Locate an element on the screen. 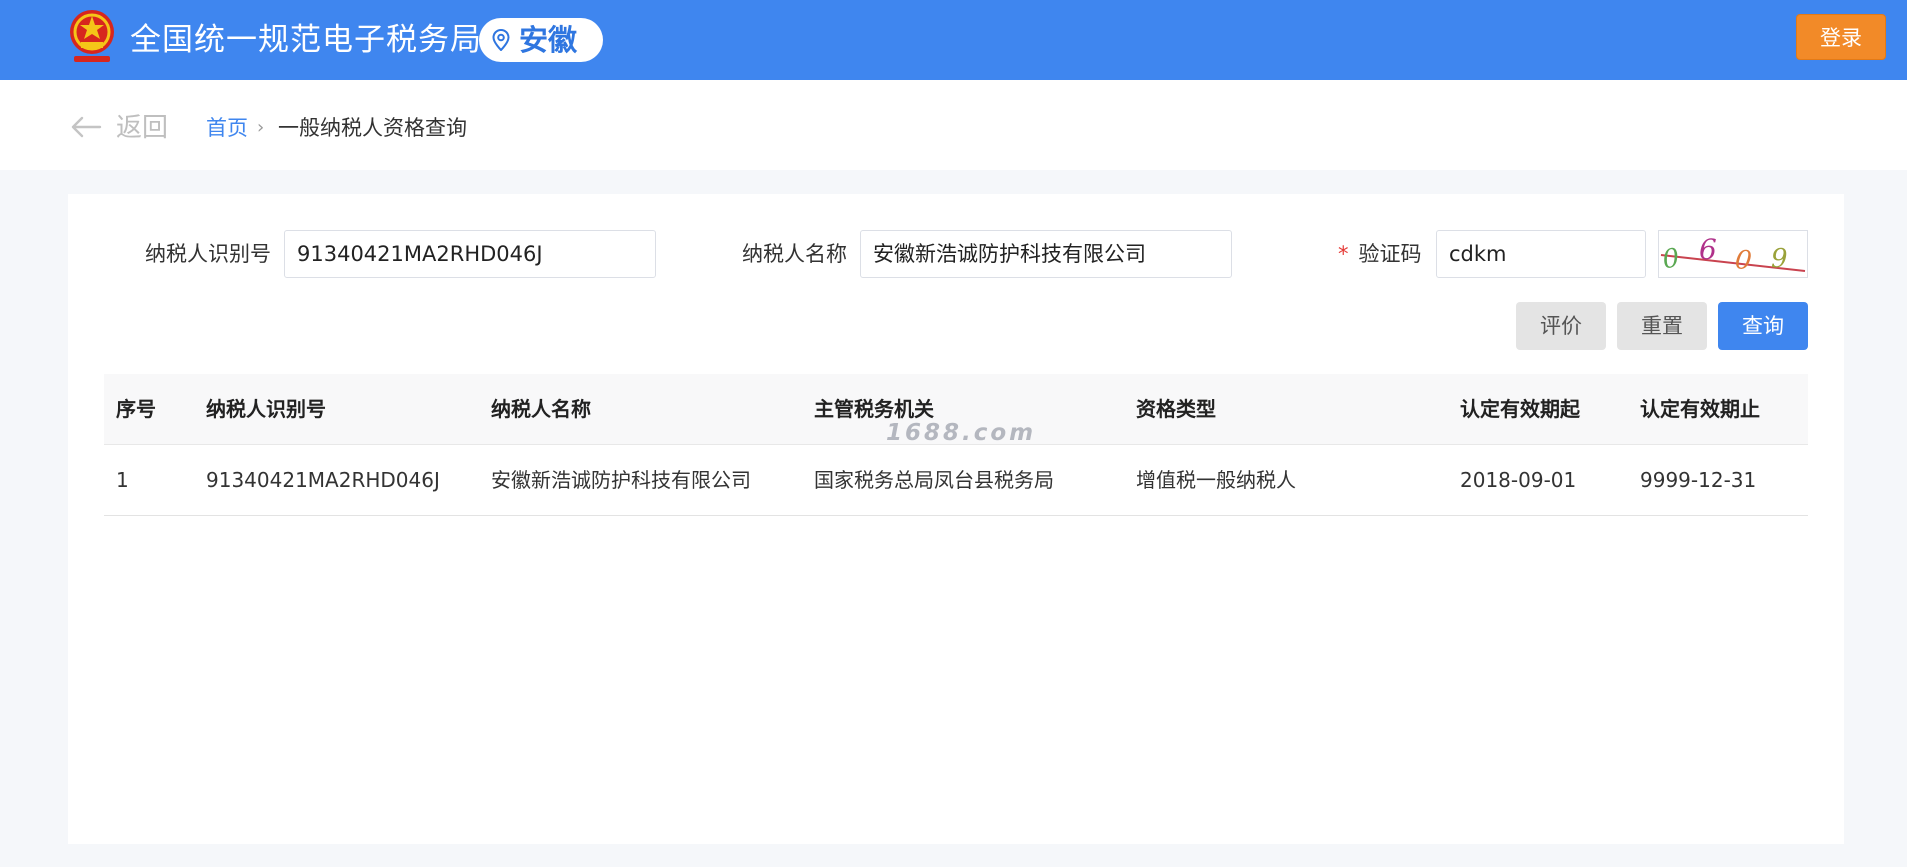  col-header-end: 认定有效期止 is located at coordinates (1700, 409).